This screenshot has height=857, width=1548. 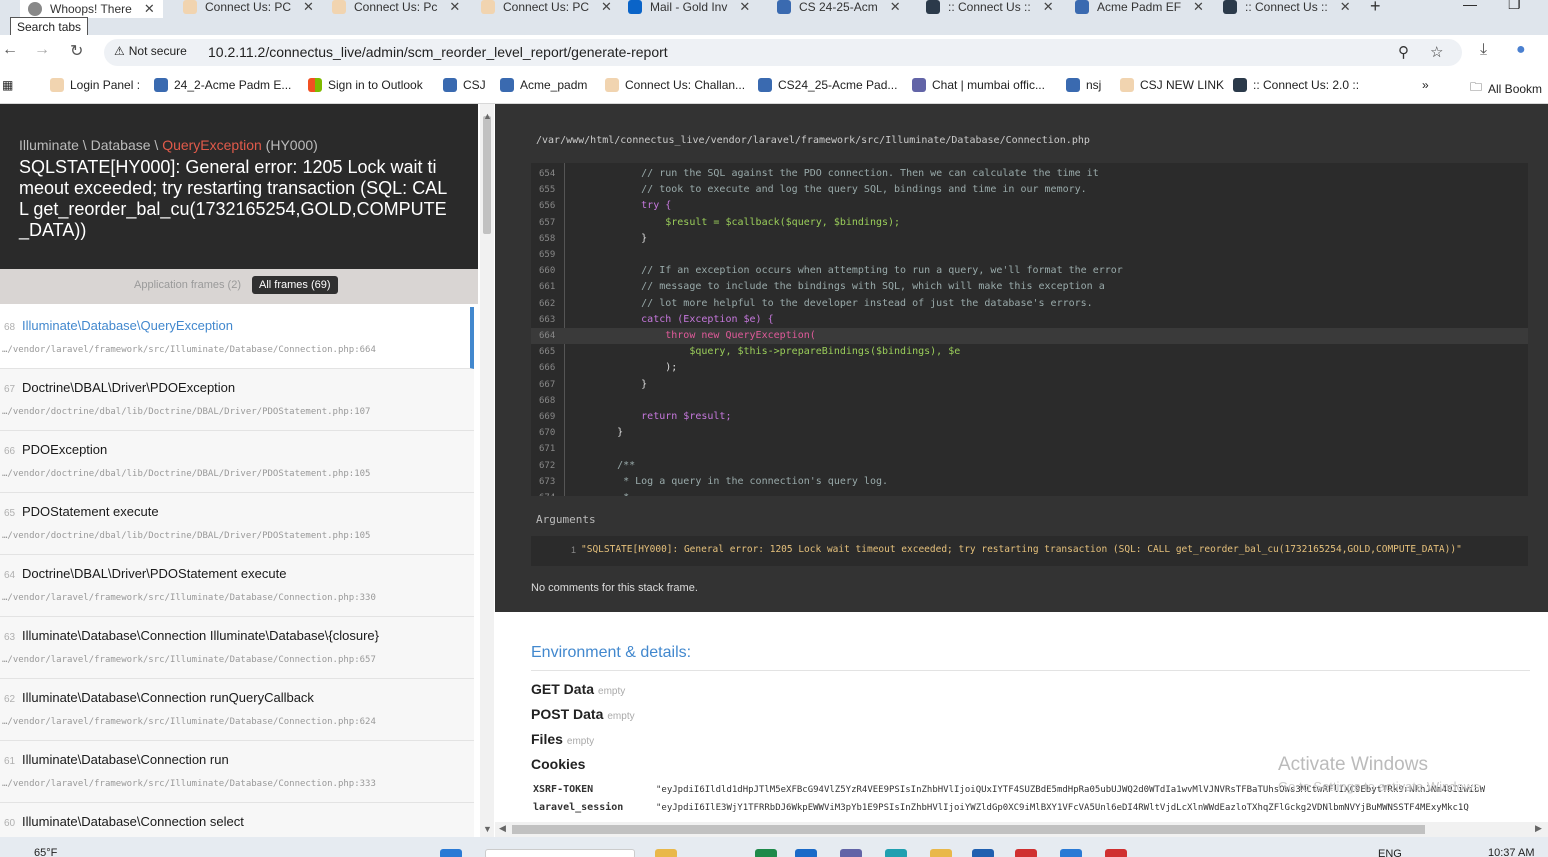 What do you see at coordinates (1172, 85) in the screenshot?
I see `bookmark-item: CSJ NEW LINK` at bounding box center [1172, 85].